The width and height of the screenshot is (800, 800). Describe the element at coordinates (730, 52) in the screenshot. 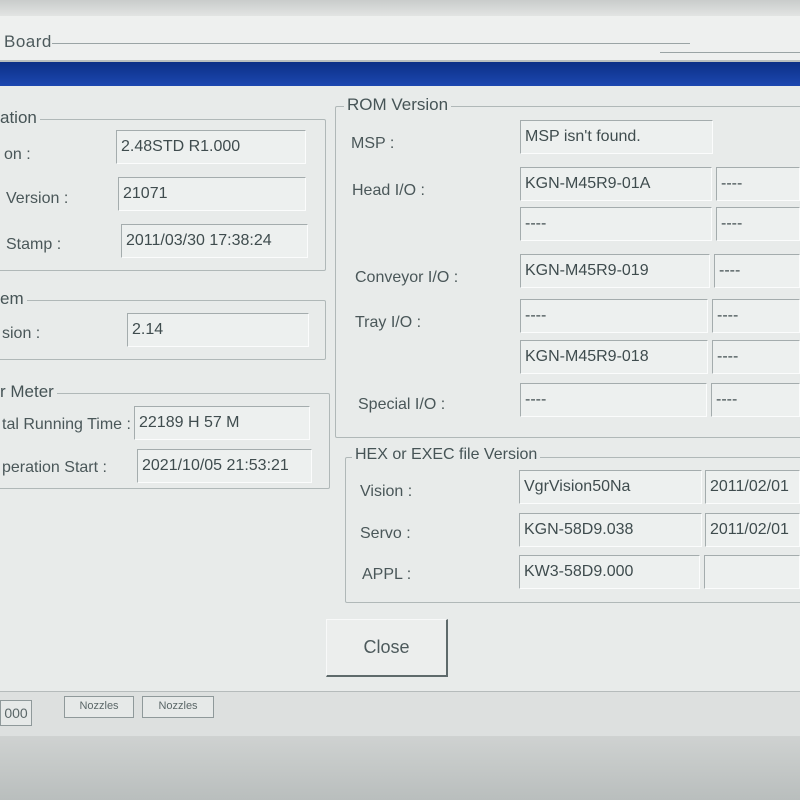

I see `title-divider-right` at that location.